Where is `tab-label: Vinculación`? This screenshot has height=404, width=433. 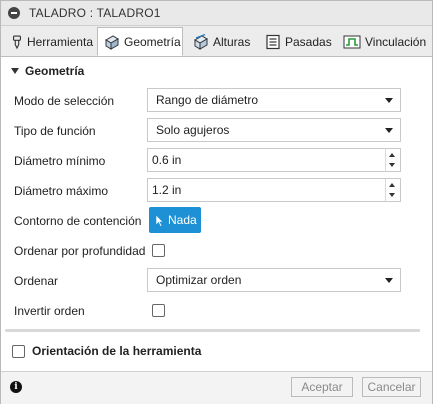
tab-label: Vinculación is located at coordinates (396, 41).